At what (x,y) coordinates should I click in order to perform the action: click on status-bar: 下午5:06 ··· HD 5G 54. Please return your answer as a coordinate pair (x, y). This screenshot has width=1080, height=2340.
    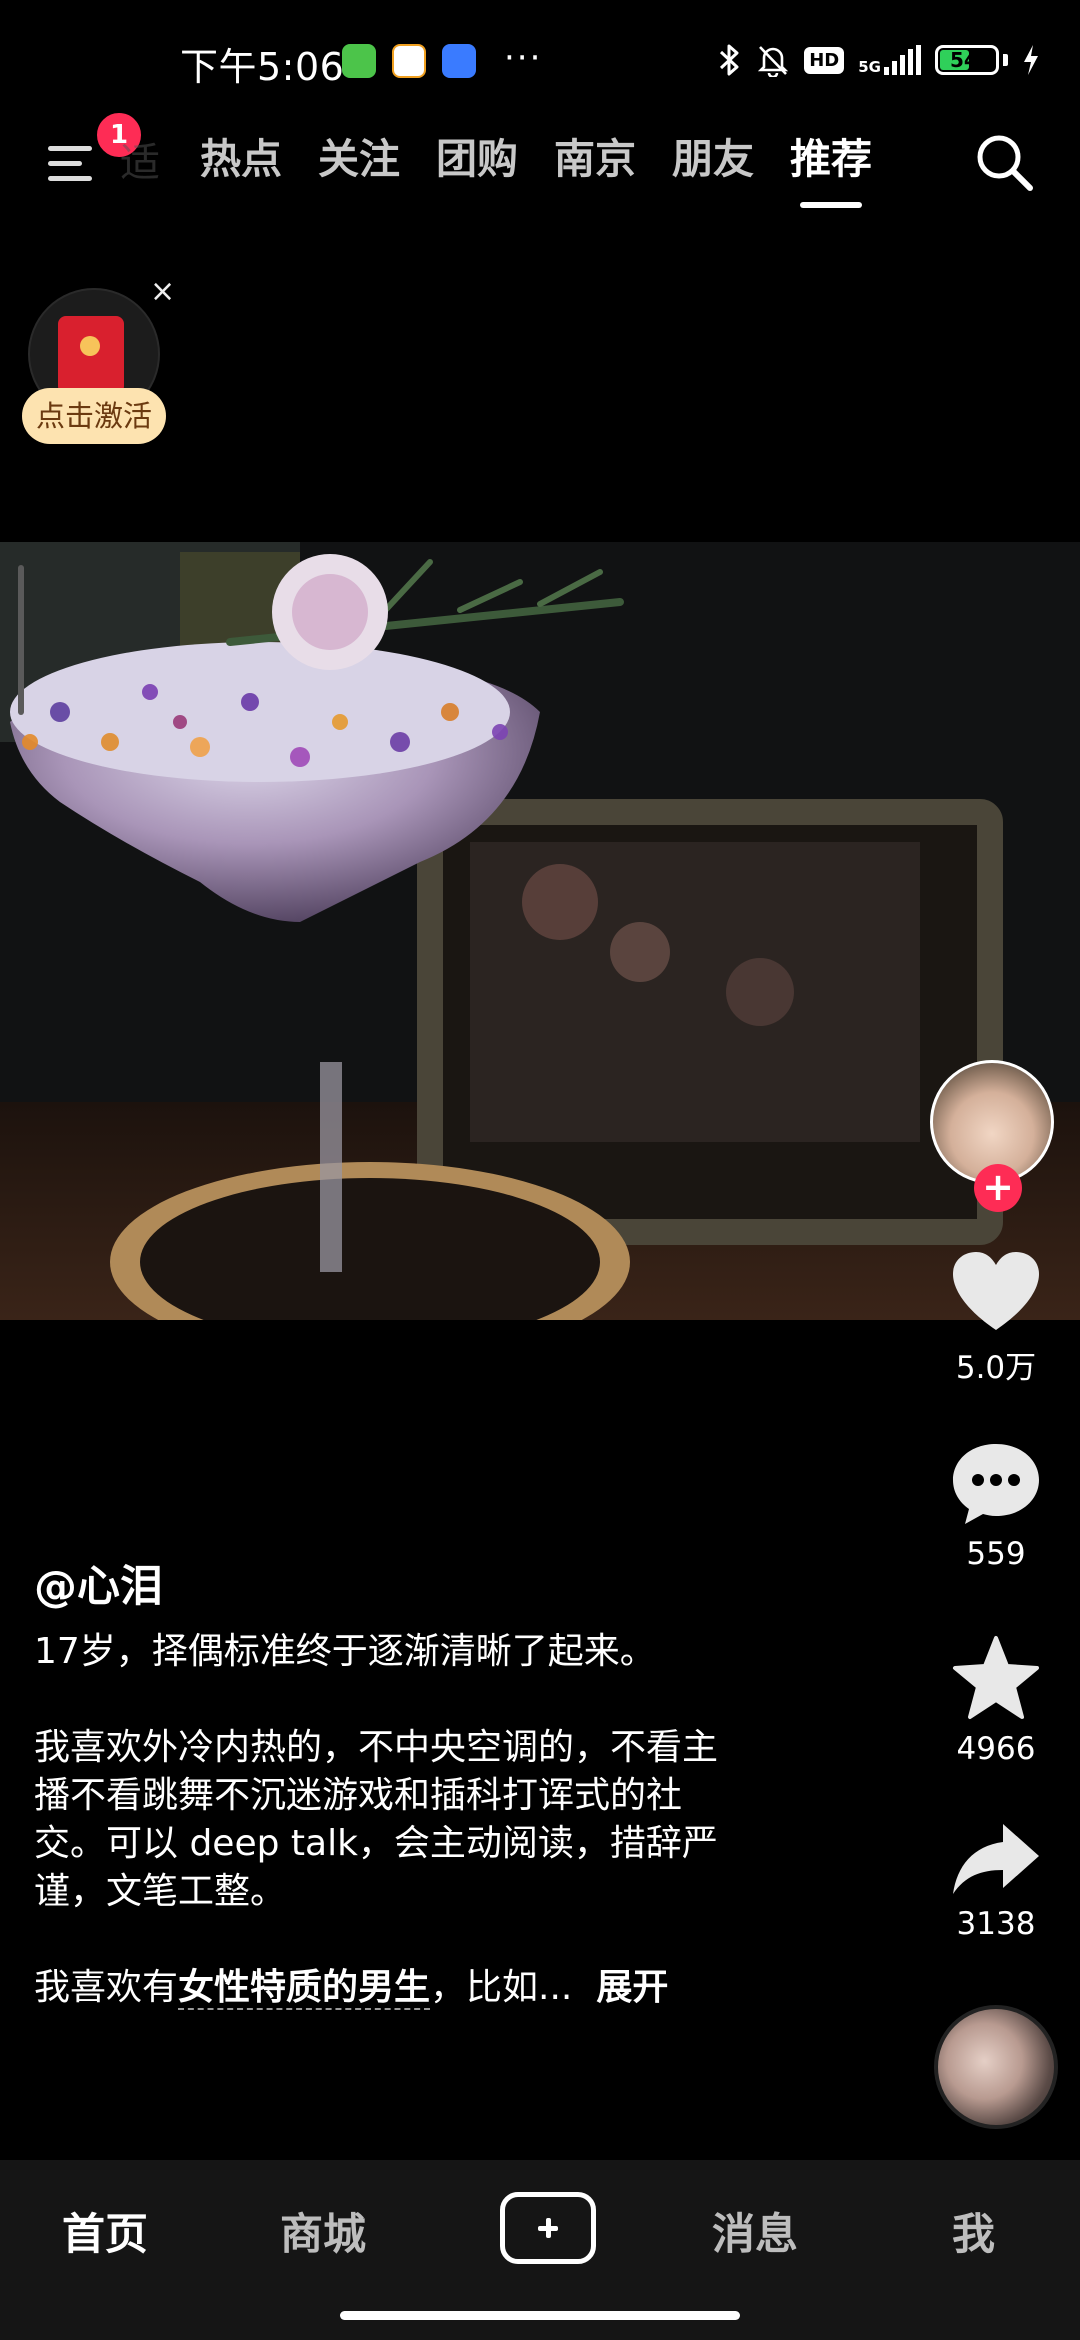
    Looking at the image, I should click on (540, 60).